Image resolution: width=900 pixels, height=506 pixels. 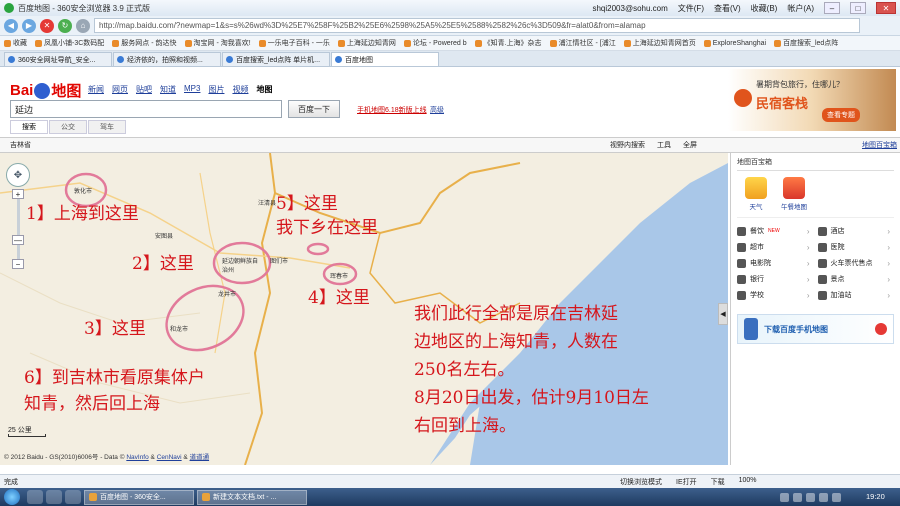 I want to click on category-school: 学校 ›, so click(x=775, y=295).